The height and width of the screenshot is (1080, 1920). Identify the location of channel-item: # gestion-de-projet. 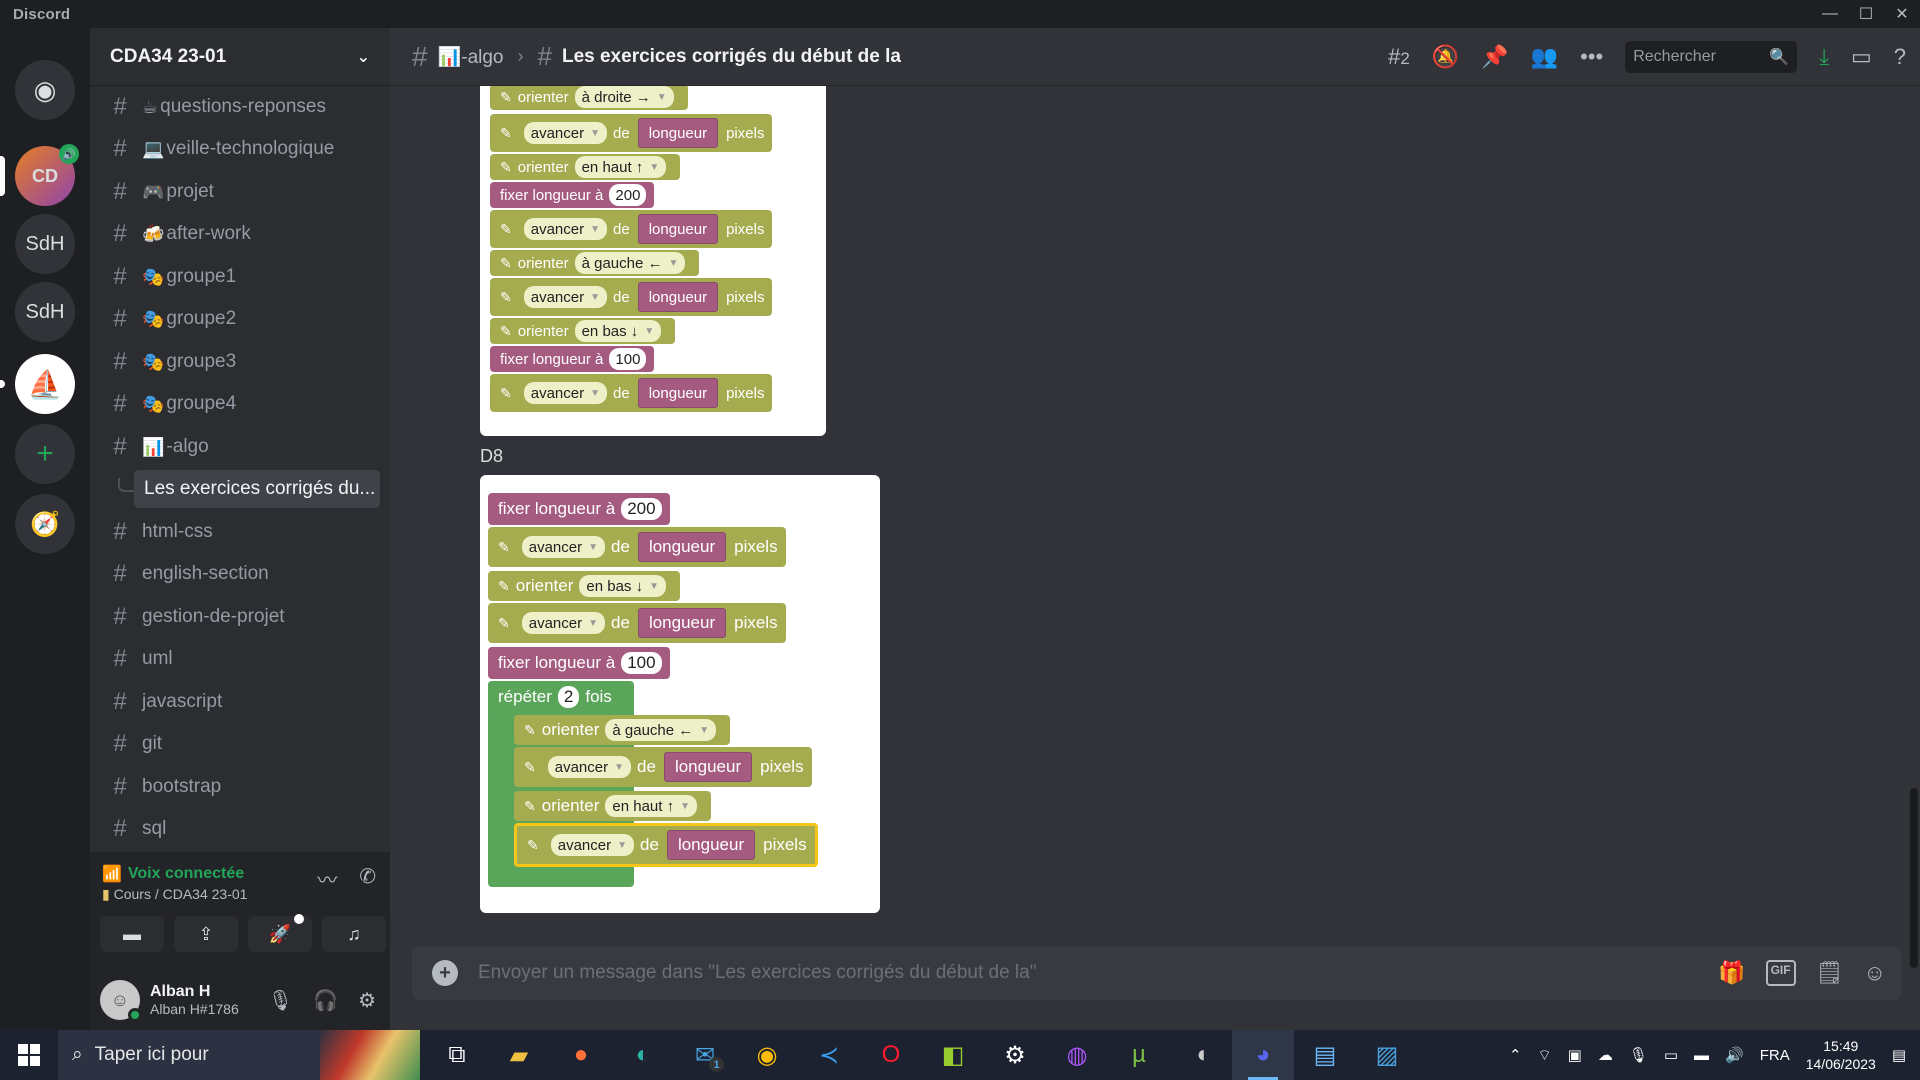
(240, 617).